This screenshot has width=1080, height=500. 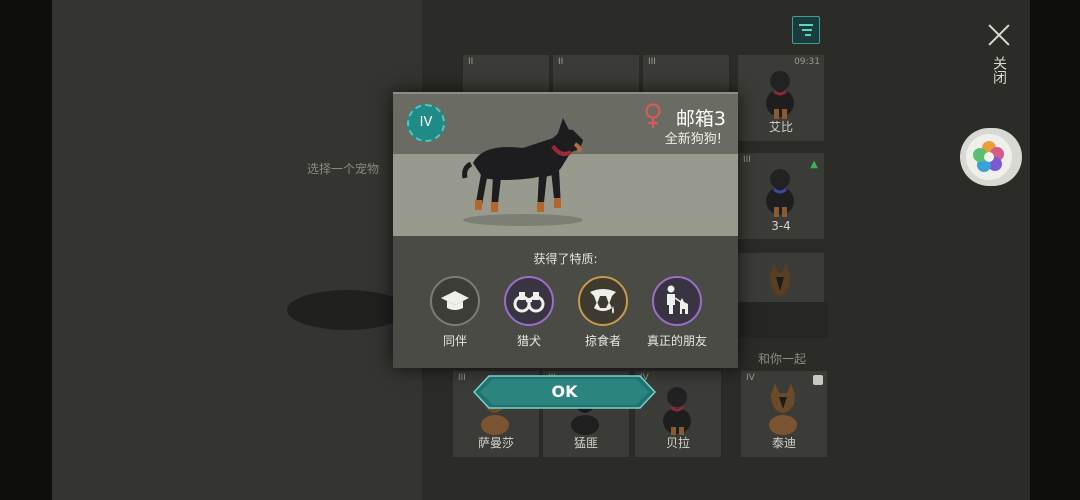 What do you see at coordinates (781, 226) in the screenshot?
I see `pet-name: 3-4` at bounding box center [781, 226].